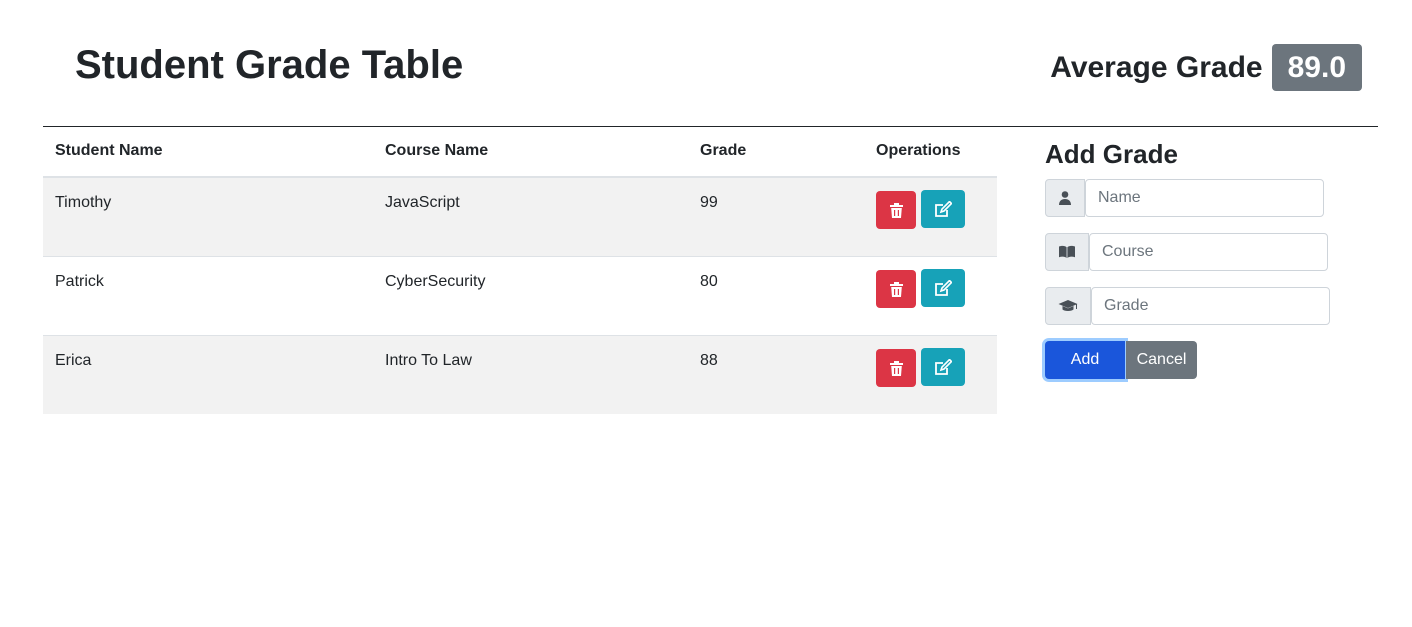 The height and width of the screenshot is (627, 1412). I want to click on column-header-course: Course Name, so click(530, 152).